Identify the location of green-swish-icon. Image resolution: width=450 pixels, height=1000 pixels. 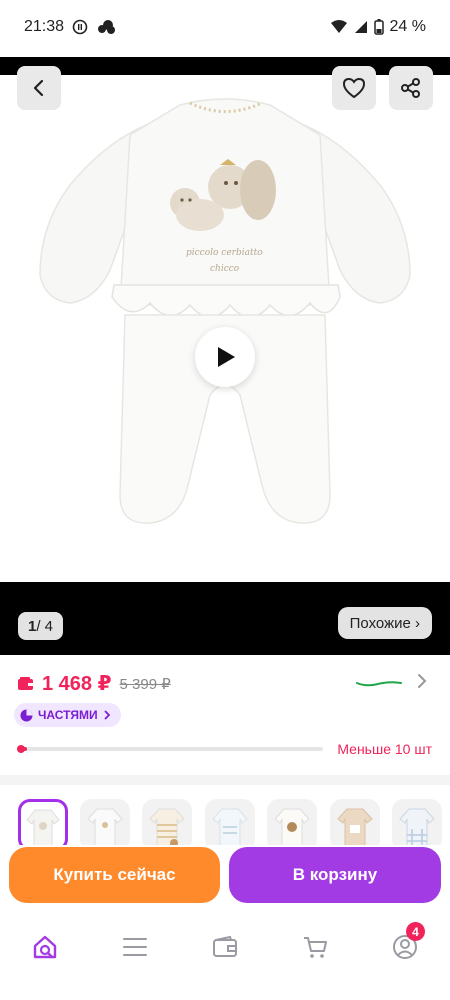
(379, 684).